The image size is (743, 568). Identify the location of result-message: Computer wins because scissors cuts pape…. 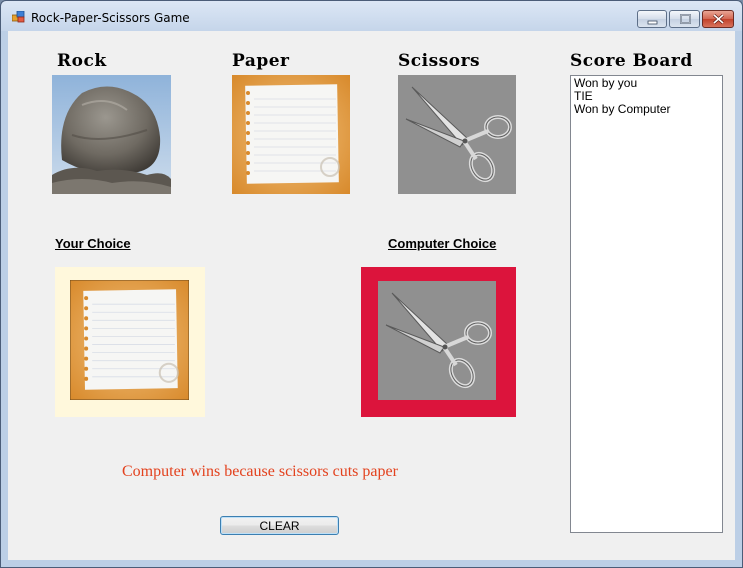
(260, 471).